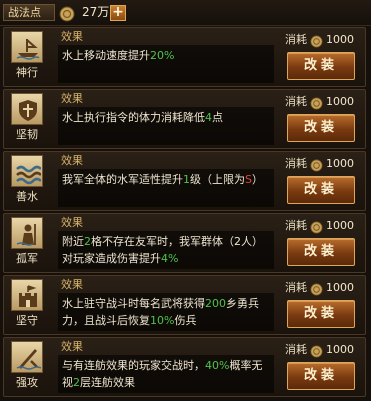 This screenshot has height=401, width=371. Describe the element at coordinates (133, 117) in the screenshot. I see `effect-text: 水上执行指令的体力消耗降低` at that location.